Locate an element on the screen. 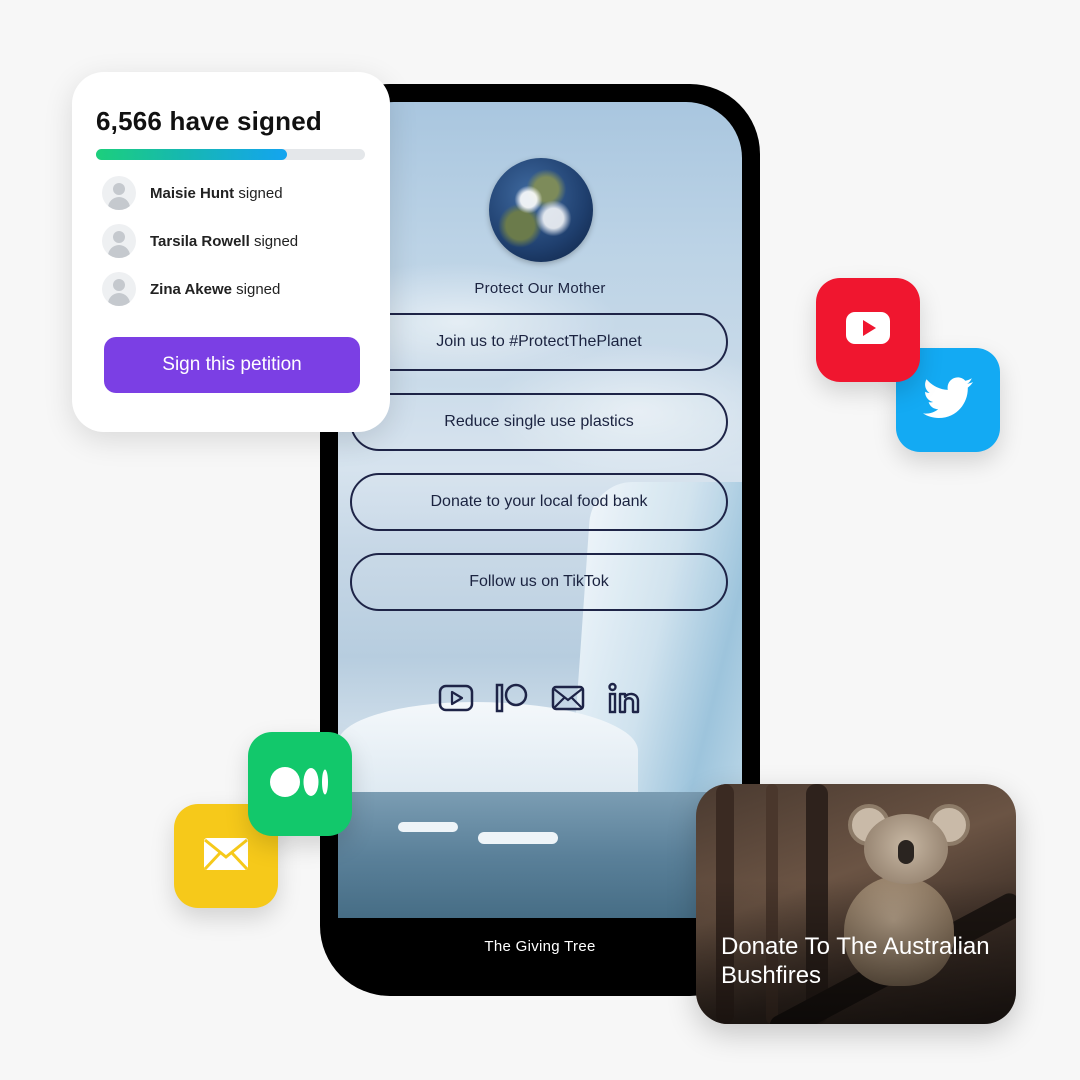  signer-row: Maisie Hunt signed is located at coordinates (192, 193).